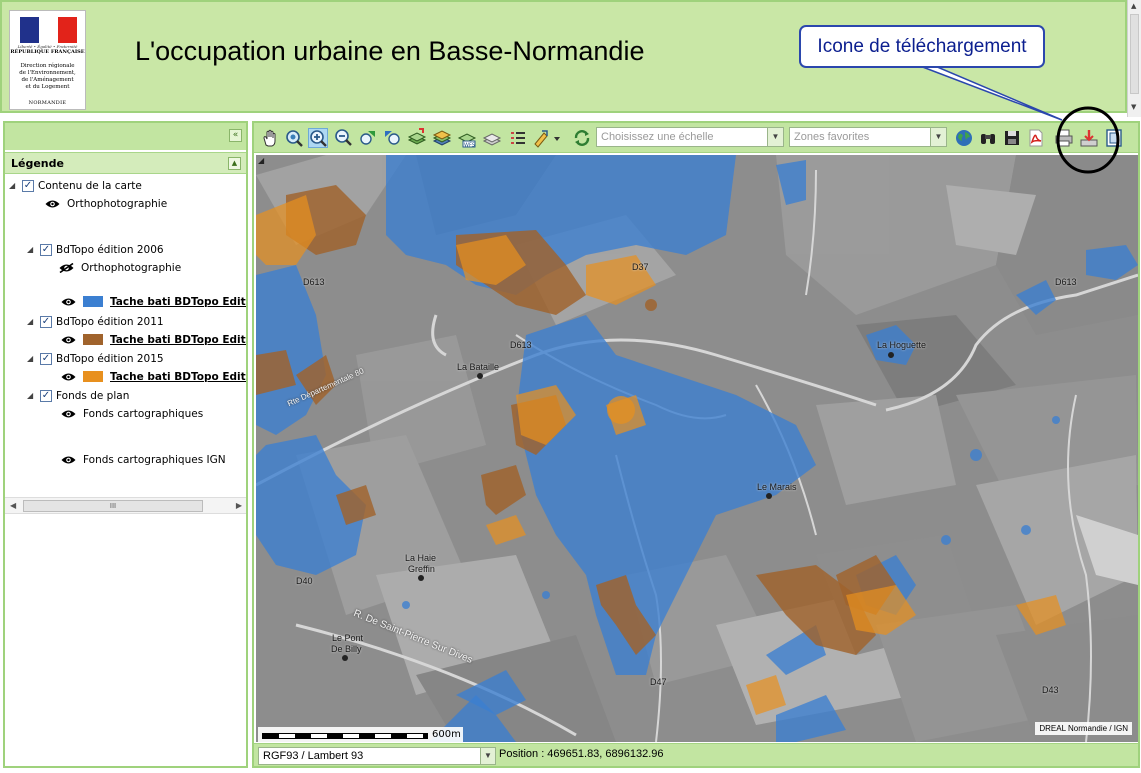 Image resolution: width=1141 pixels, height=773 pixels. I want to click on tree-node-contenu: ◢ ✓ Contenu de la carte, so click(127, 187).